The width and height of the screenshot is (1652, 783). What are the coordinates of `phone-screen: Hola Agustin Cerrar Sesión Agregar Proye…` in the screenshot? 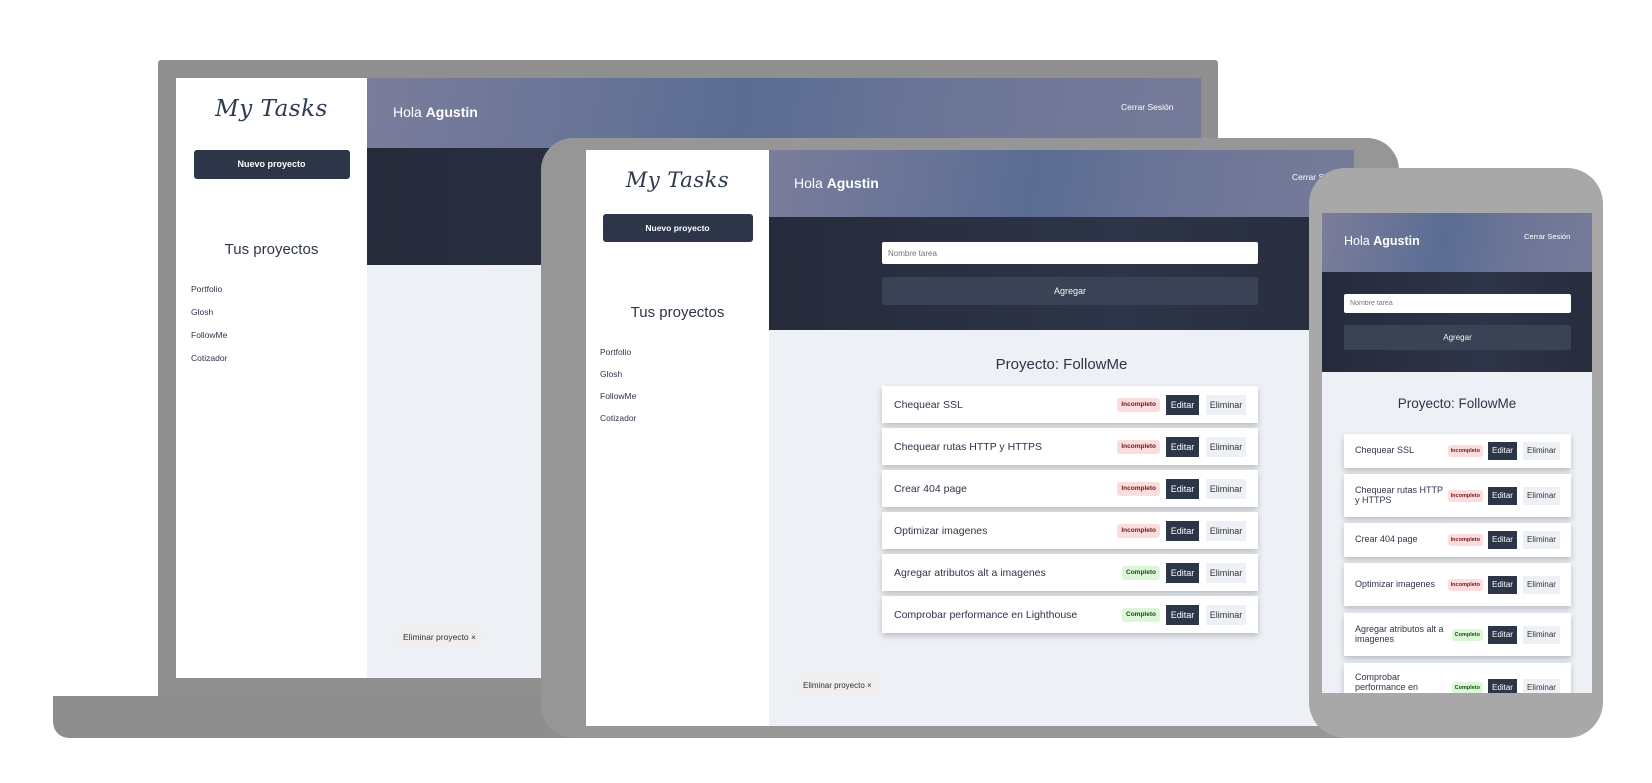 It's located at (1457, 453).